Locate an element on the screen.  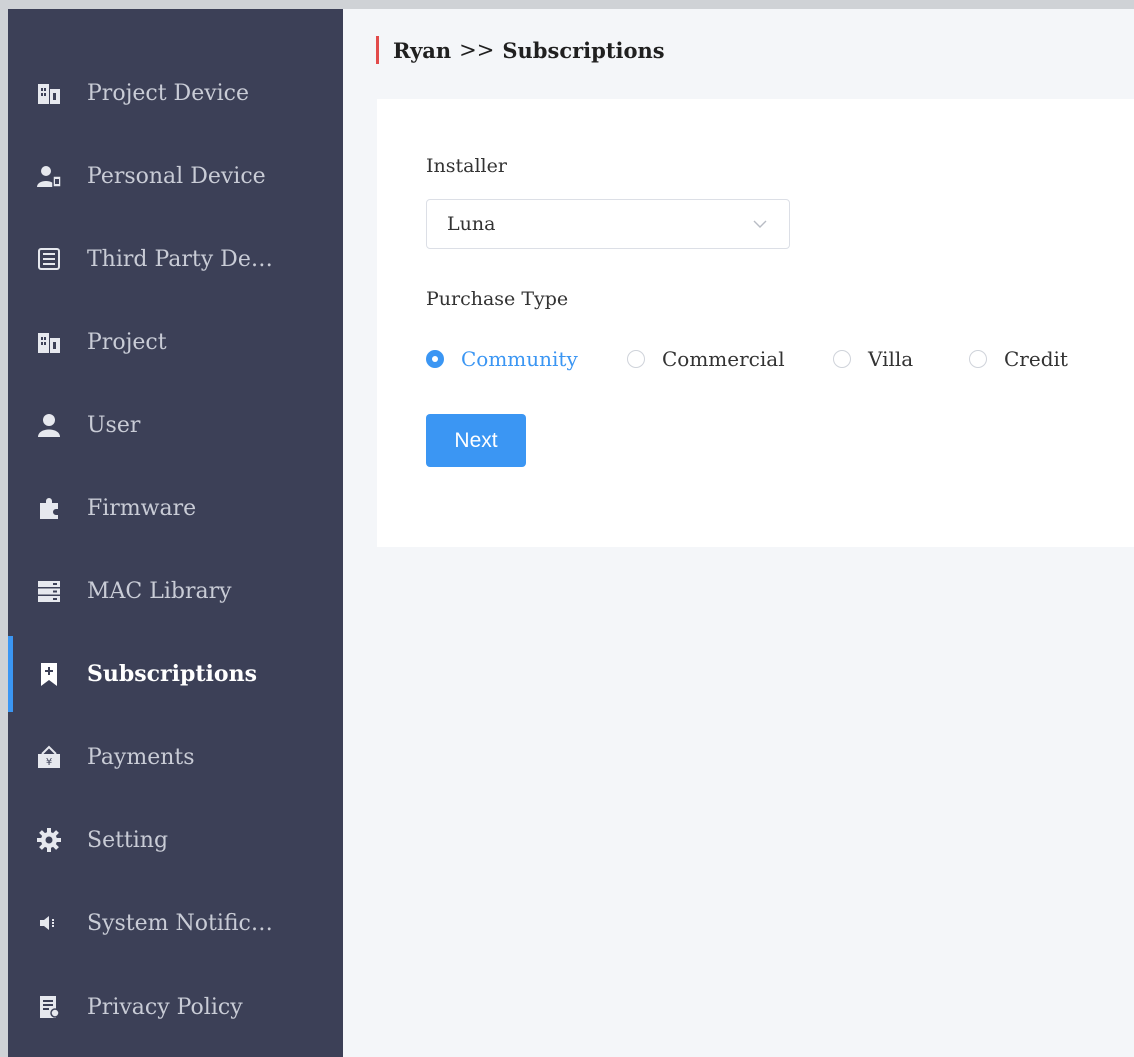
sidebar-item-privacy-policy: Privacy Policy is located at coordinates (175, 1007).